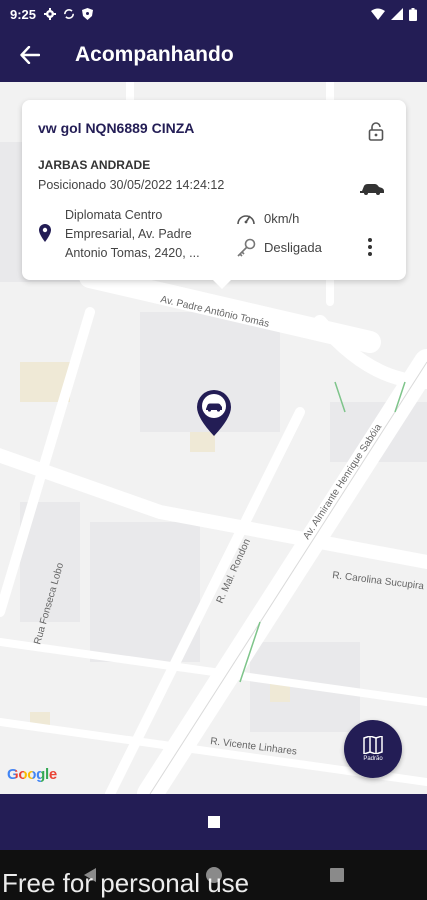 This screenshot has height=900, width=427. What do you see at coordinates (293, 247) in the screenshot?
I see `ignition-status: Desligada` at bounding box center [293, 247].